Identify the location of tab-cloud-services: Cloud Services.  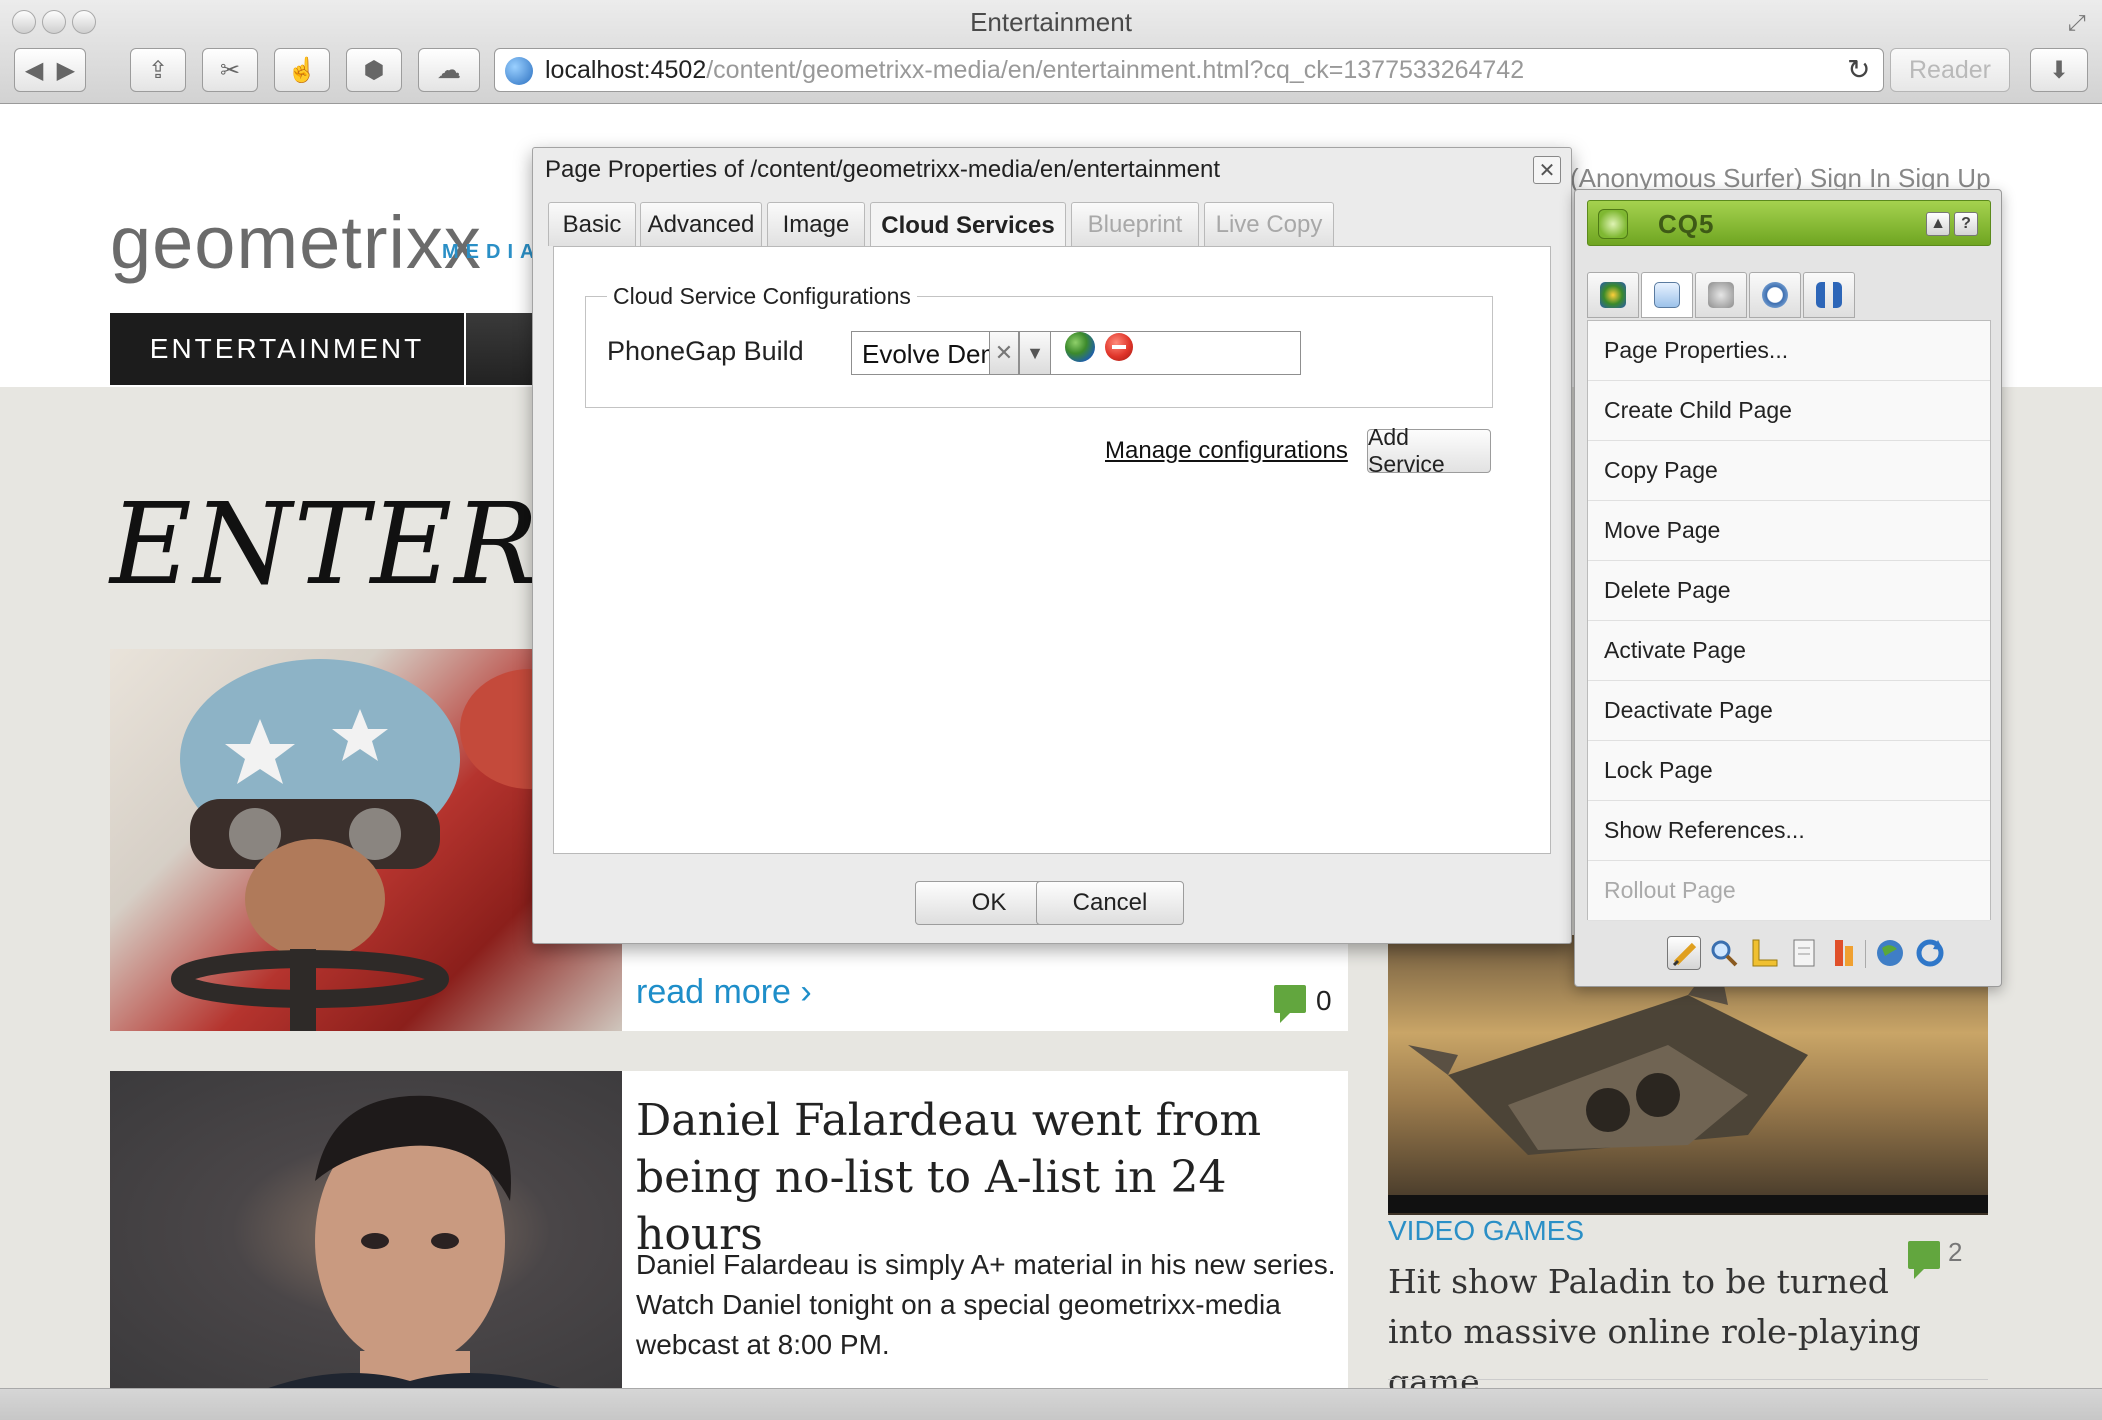
(968, 225).